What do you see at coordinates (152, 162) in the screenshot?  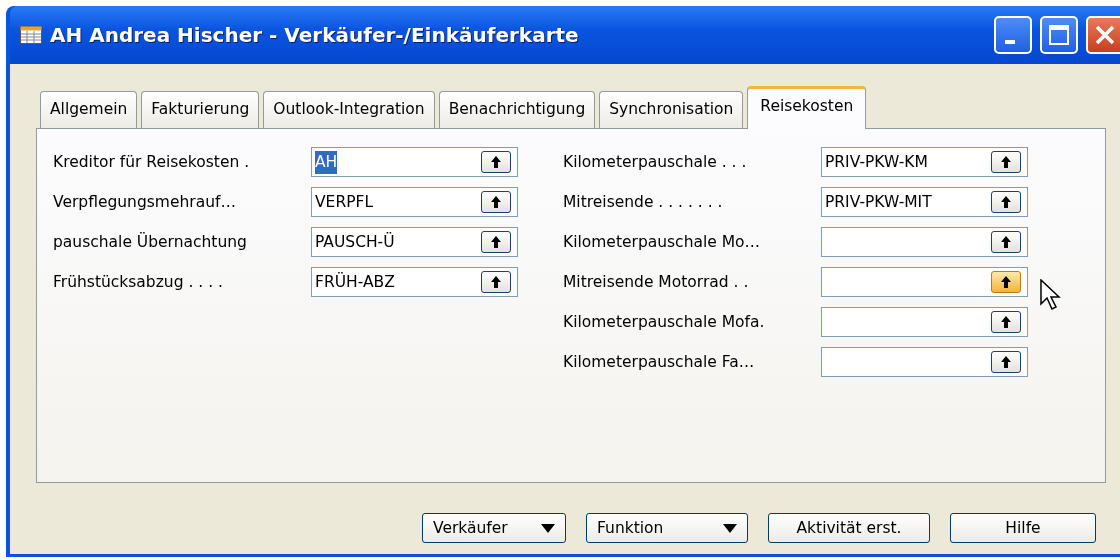 I see `field-label: Kreditor für Reisekosten .` at bounding box center [152, 162].